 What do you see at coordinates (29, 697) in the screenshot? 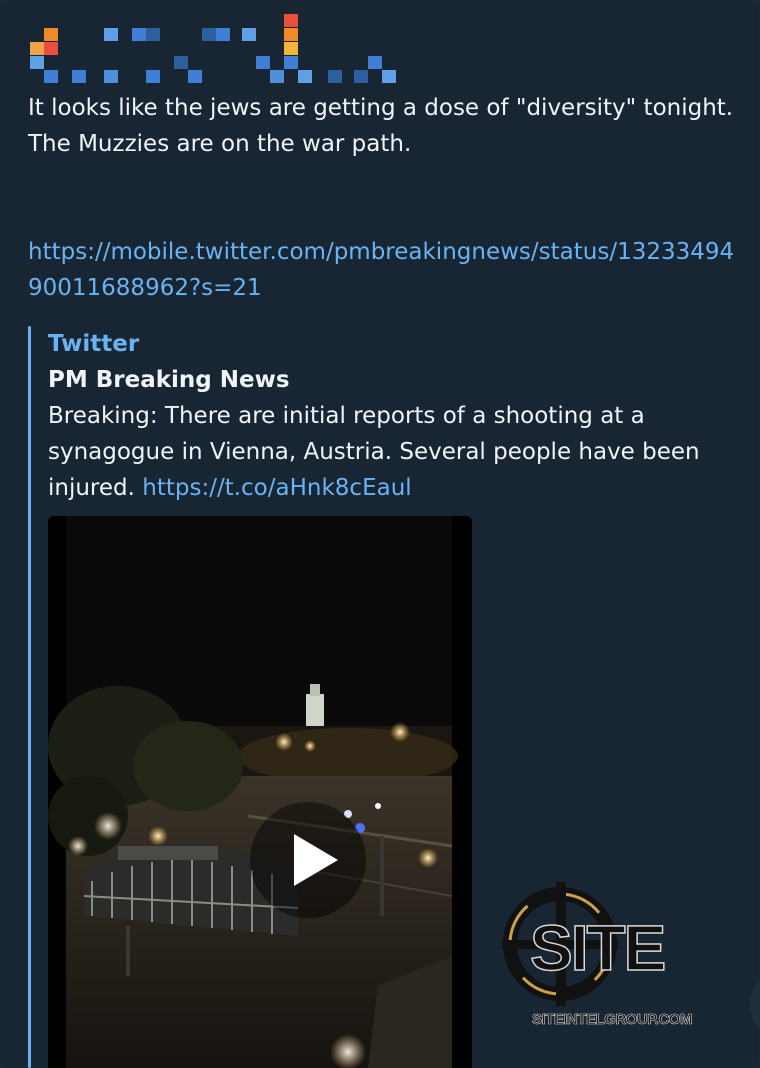
I see `link-preview-accent-bar` at bounding box center [29, 697].